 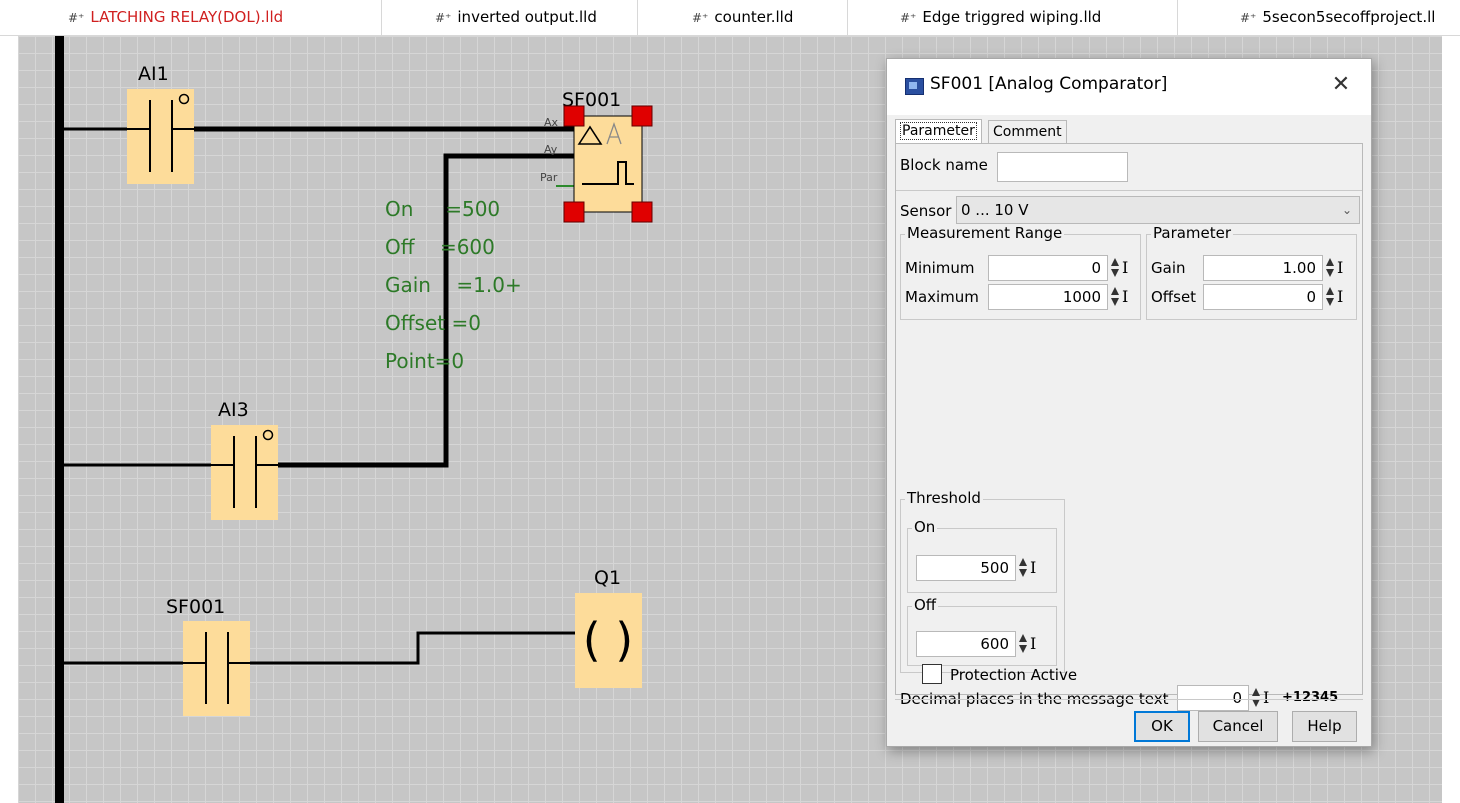 I want to click on decimal-preview-text: +12345, so click(x=1310, y=697).